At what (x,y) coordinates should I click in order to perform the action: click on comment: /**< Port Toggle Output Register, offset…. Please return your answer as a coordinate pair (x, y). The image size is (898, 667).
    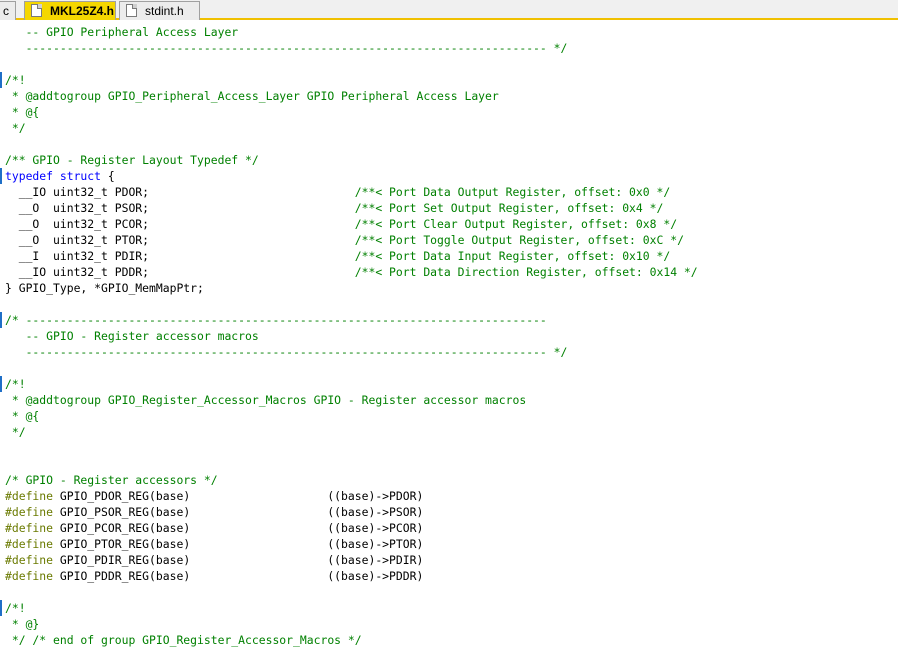
    Looking at the image, I should click on (519, 240).